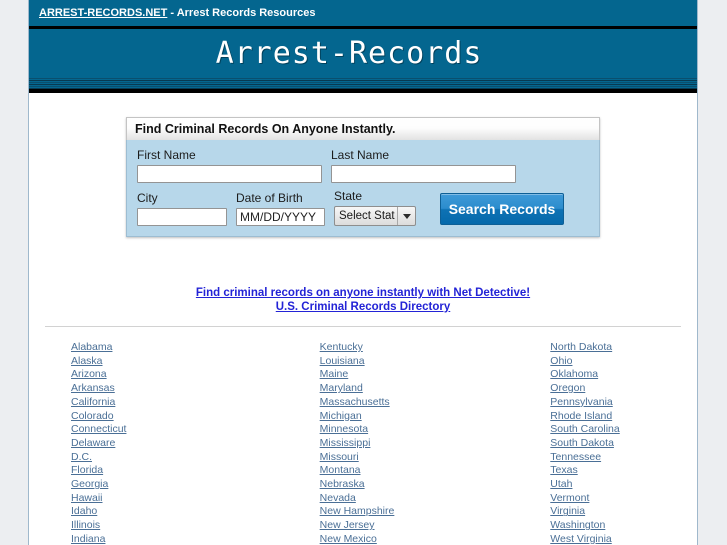  Describe the element at coordinates (103, 13) in the screenshot. I see `site-home-link: ARREST-RECORDS.NET` at that location.